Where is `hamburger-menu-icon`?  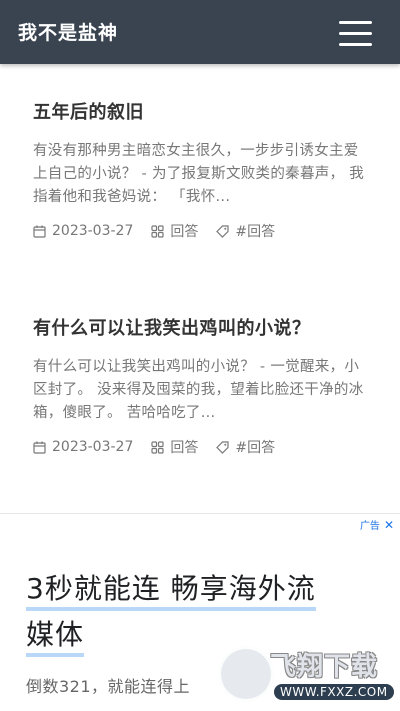
hamburger-menu-icon is located at coordinates (355, 33).